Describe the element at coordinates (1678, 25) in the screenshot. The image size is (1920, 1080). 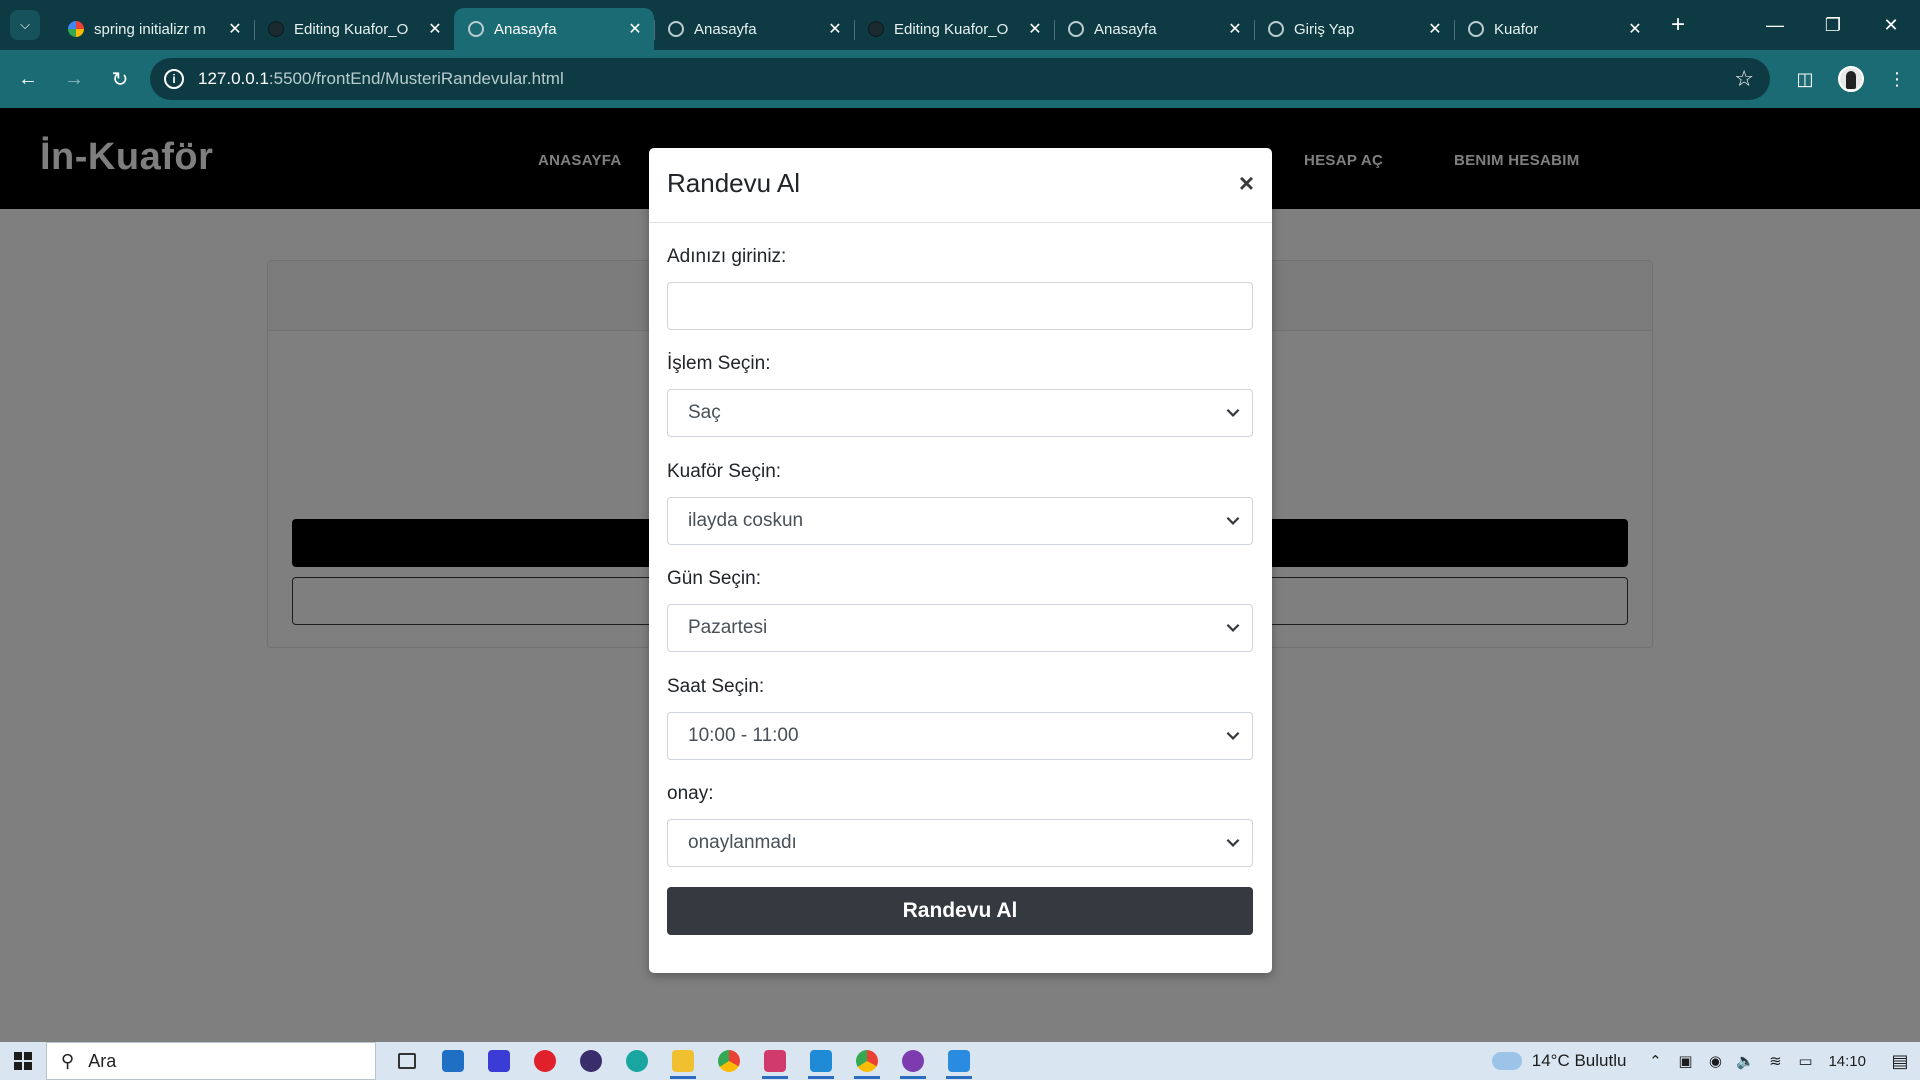
I see `new-tab-plus-icon: +` at that location.